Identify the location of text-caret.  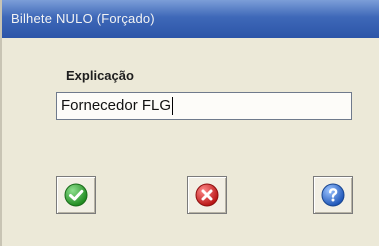
(173, 106).